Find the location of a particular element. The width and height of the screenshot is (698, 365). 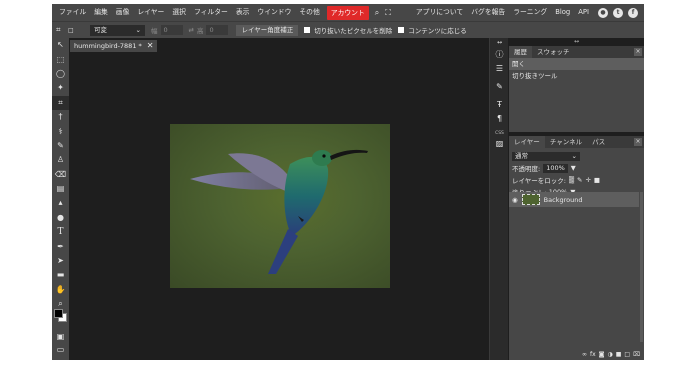

swap-icon: ⇄ is located at coordinates (191, 30).